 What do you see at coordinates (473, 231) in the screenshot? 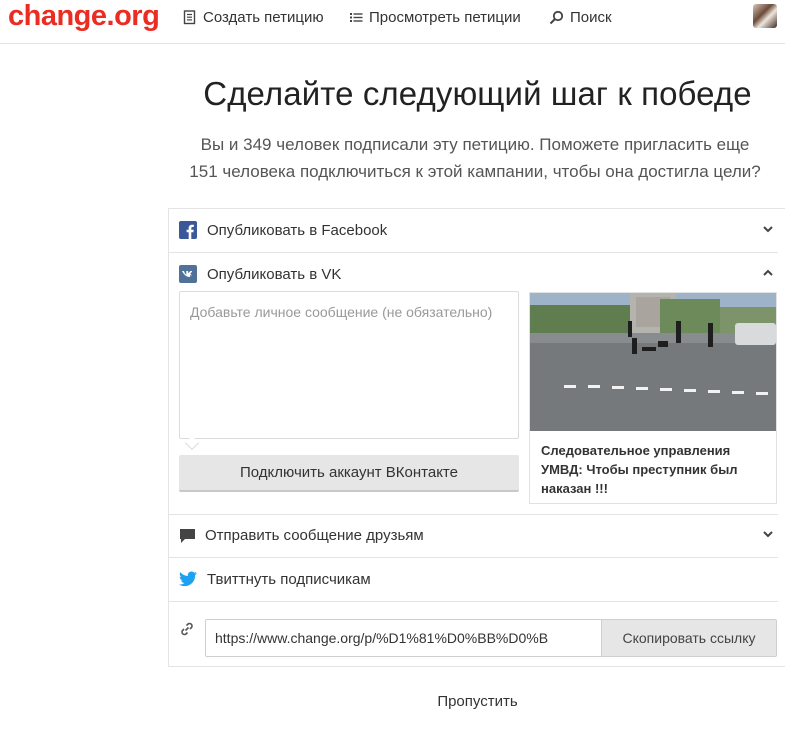
I see `share-facebook-row: Опубликовать в Facebook` at bounding box center [473, 231].